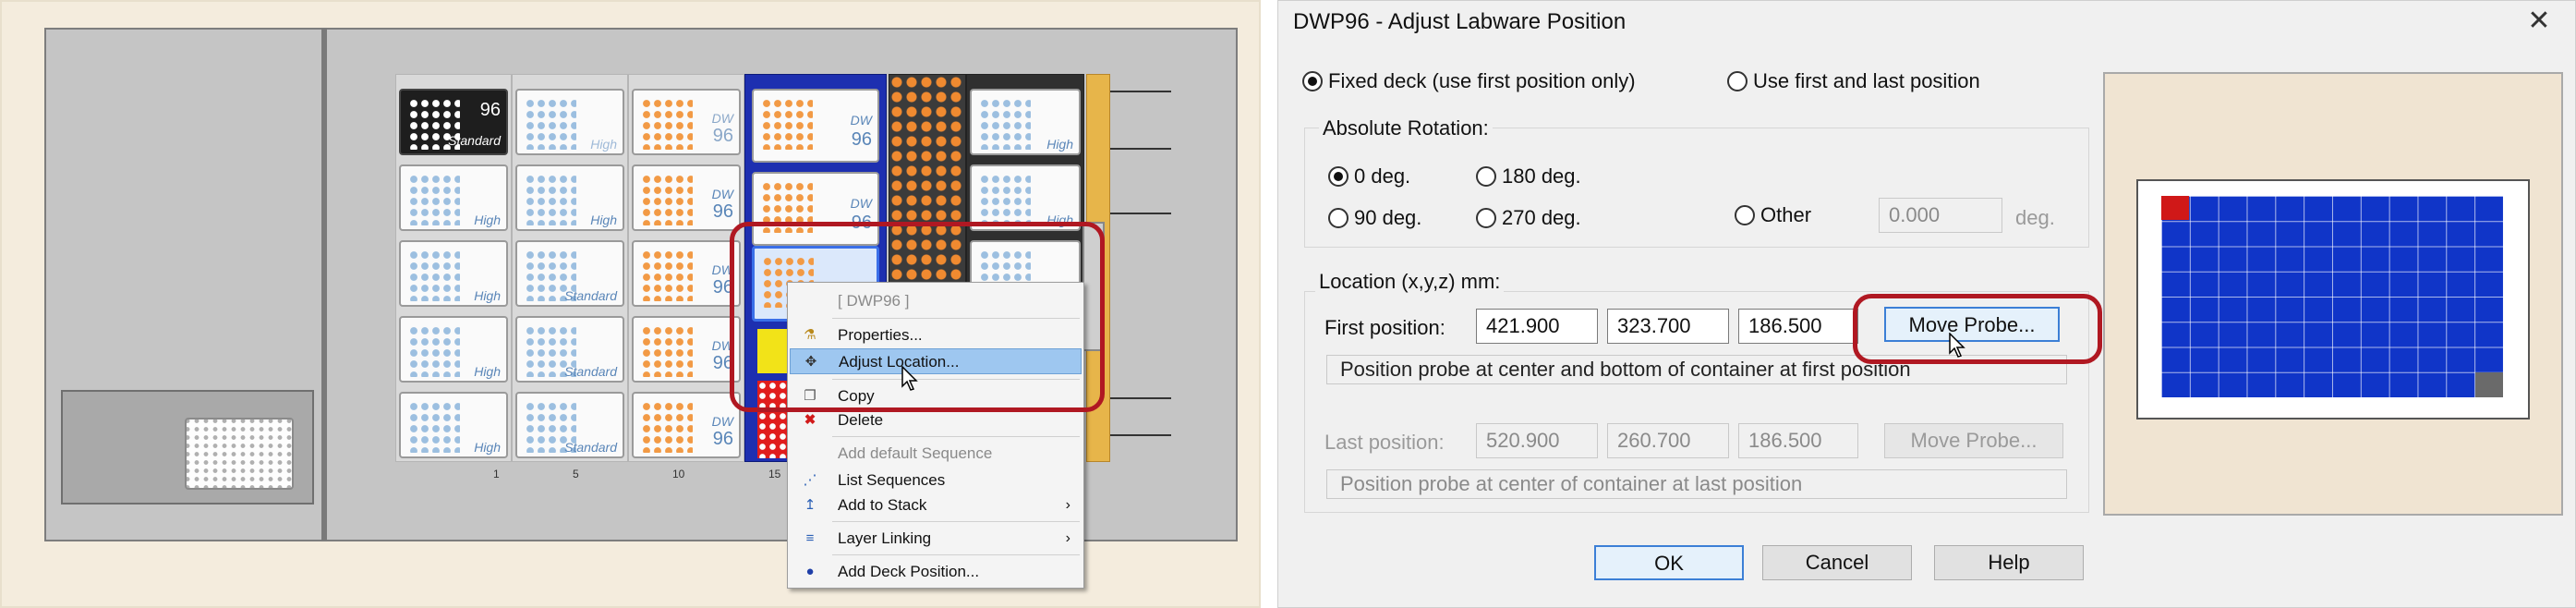  What do you see at coordinates (810, 420) in the screenshot?
I see `delete-x-icon: ✖` at bounding box center [810, 420].